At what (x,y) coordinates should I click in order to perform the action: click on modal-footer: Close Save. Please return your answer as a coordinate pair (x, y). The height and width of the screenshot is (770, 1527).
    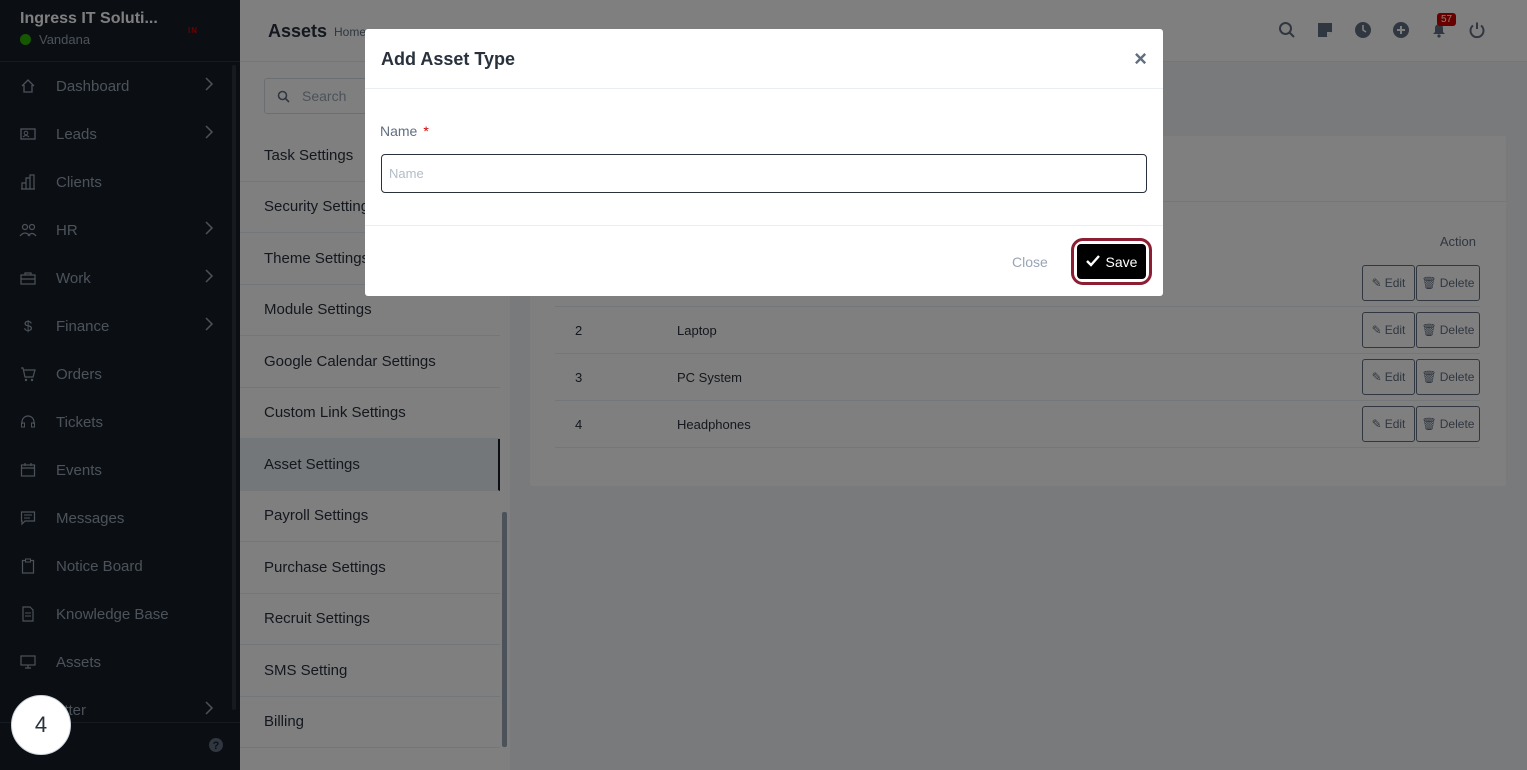
    Looking at the image, I should click on (764, 260).